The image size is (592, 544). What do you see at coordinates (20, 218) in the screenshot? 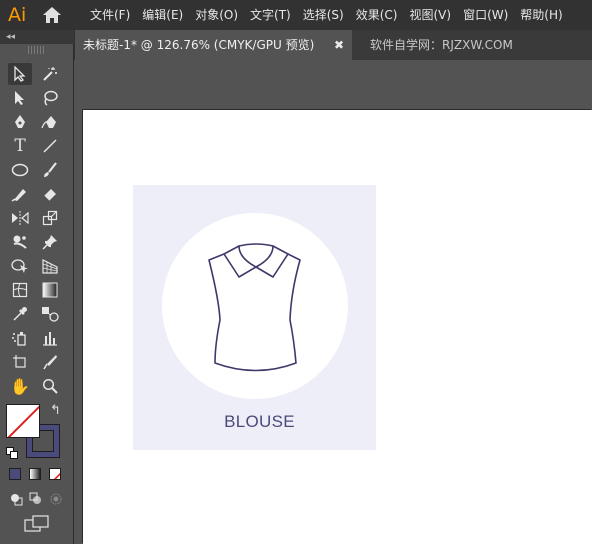
I see `reflect-tool-icon` at bounding box center [20, 218].